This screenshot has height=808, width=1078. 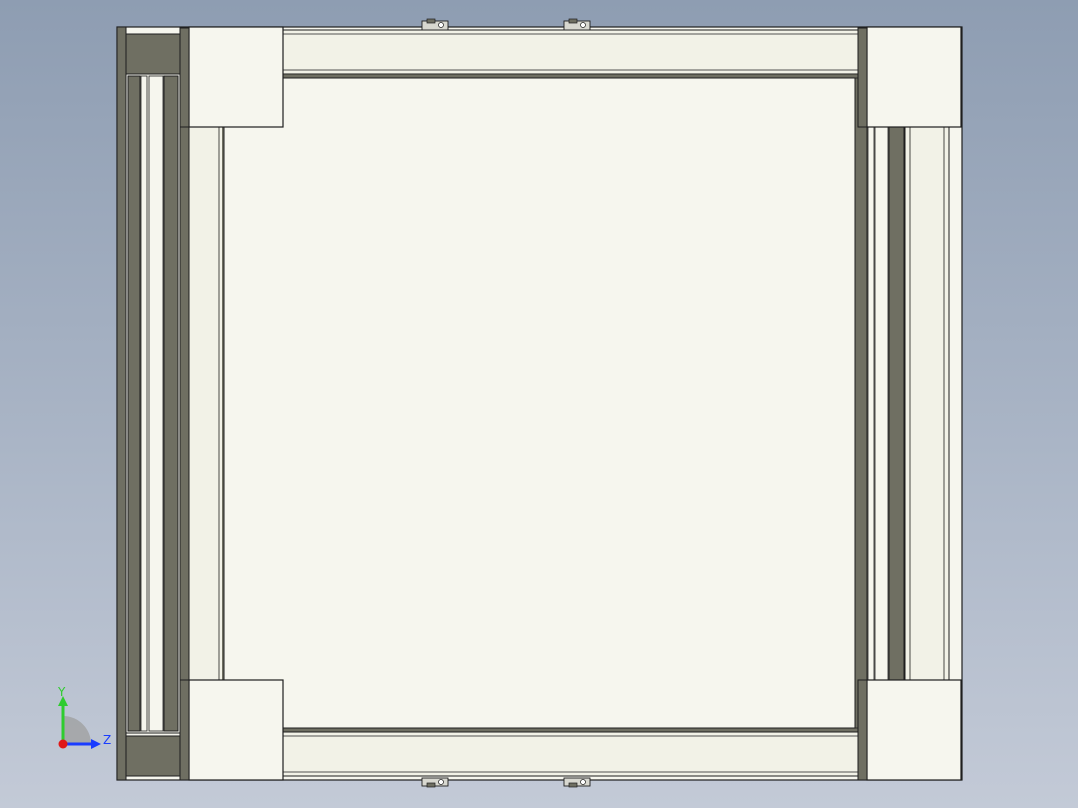 I want to click on top-extrusion, so click(x=571, y=52).